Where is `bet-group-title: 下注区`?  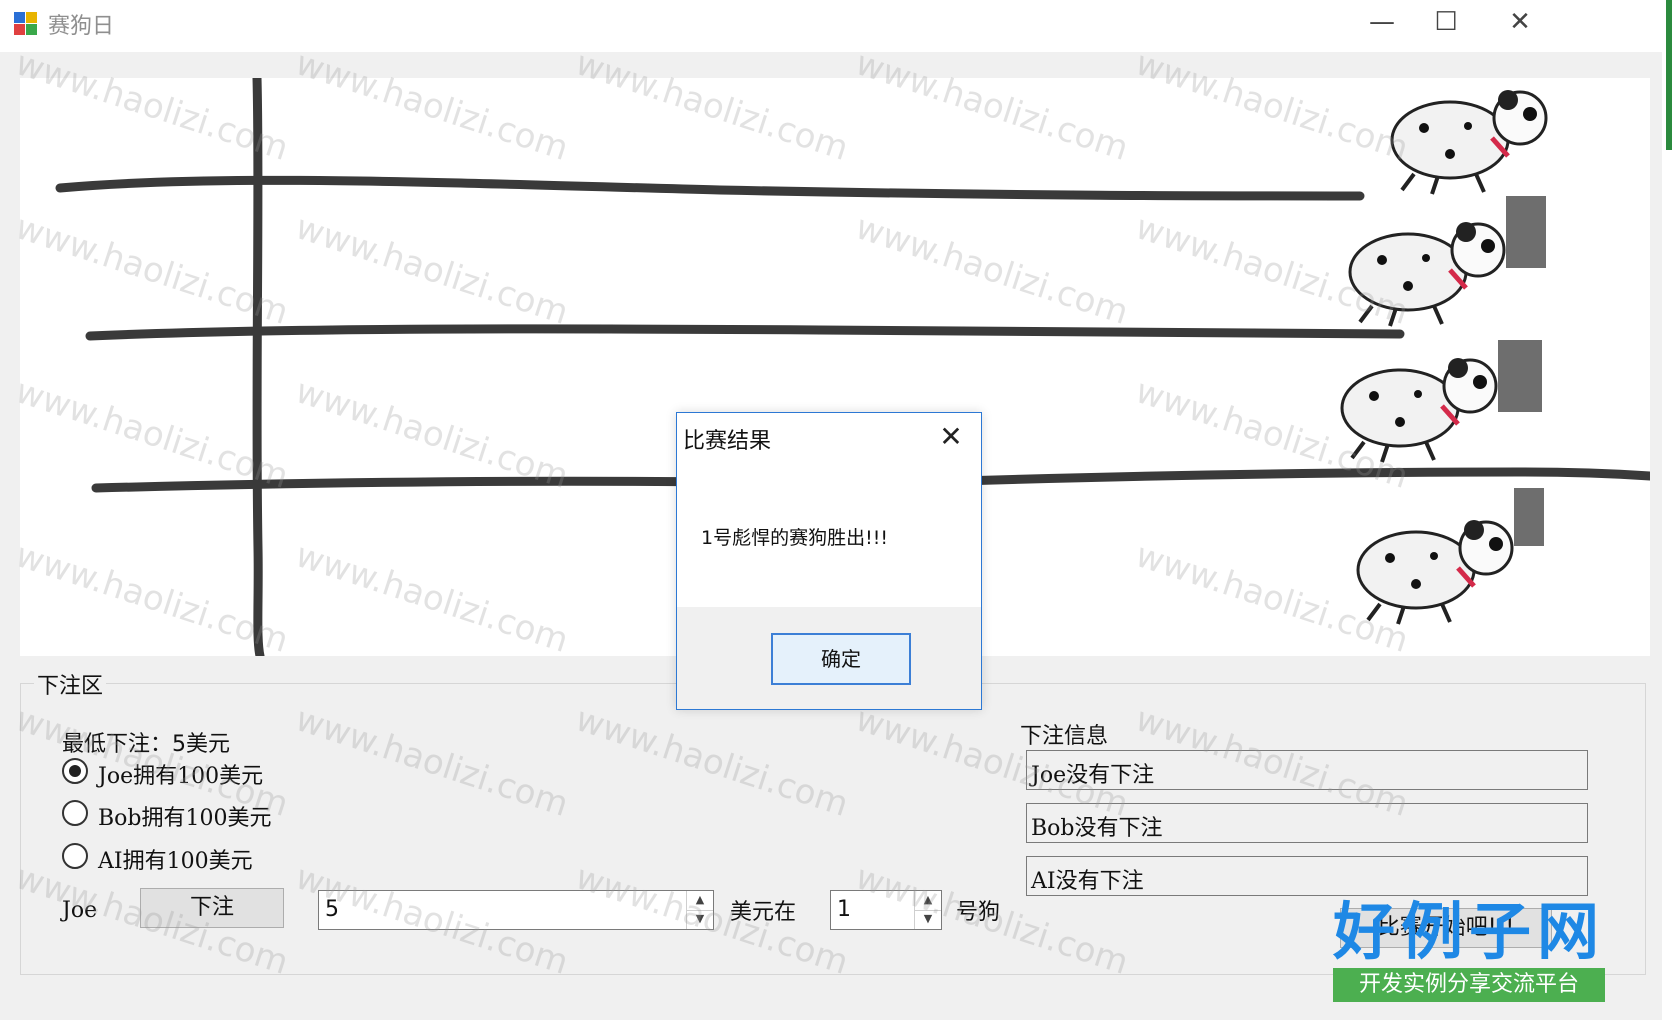
bet-group-title: 下注区 is located at coordinates (70, 684).